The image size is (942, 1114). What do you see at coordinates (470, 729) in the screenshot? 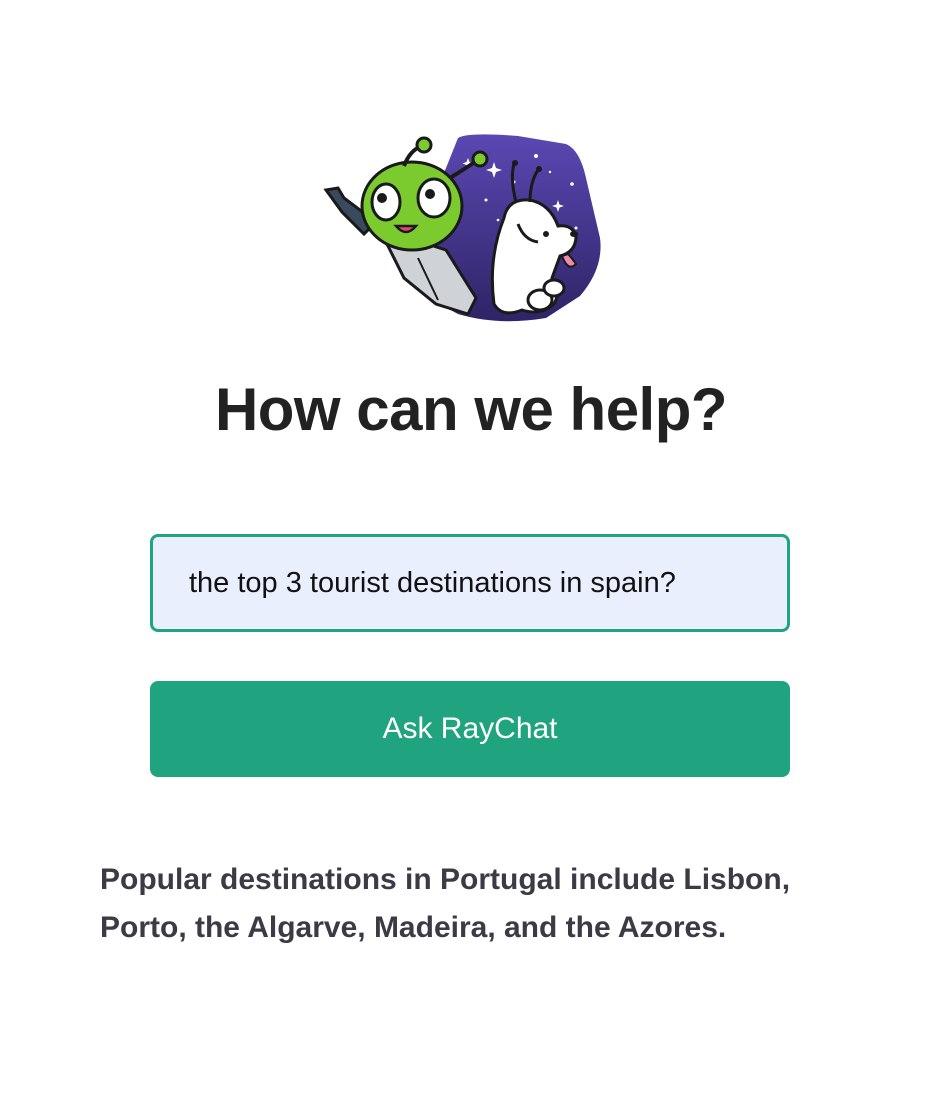
I see `ask-raychat-button: Ask RayChat` at bounding box center [470, 729].